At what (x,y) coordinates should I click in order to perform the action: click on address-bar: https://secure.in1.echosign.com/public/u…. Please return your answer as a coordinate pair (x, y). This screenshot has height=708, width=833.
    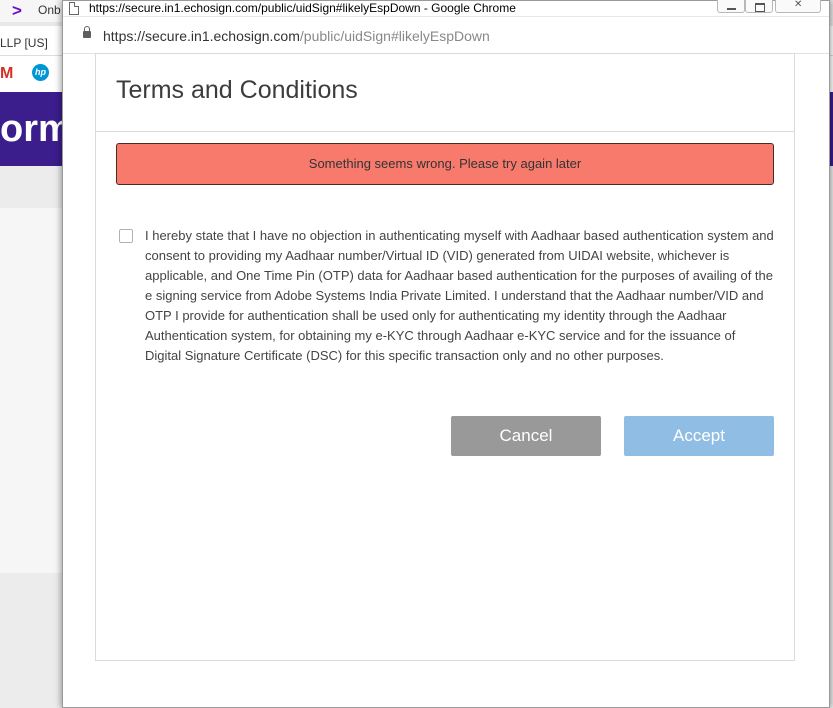
    Looking at the image, I should click on (446, 36).